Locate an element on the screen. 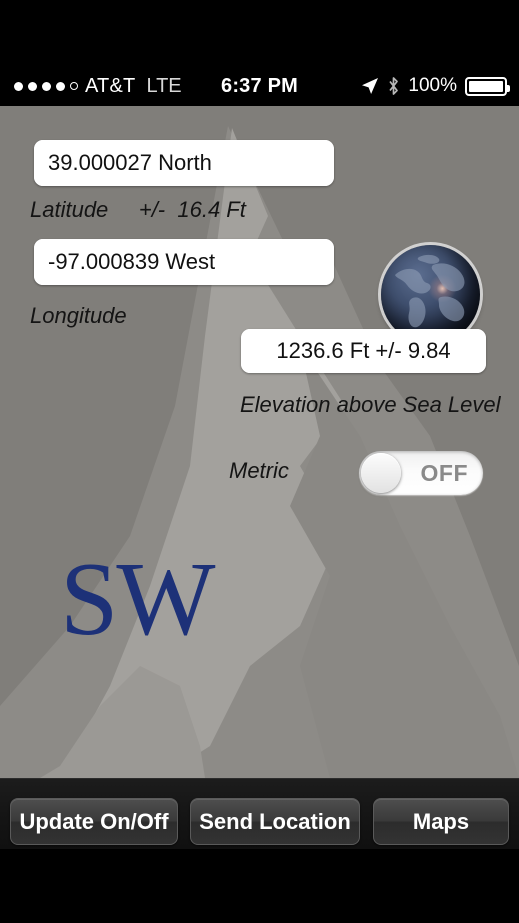 The height and width of the screenshot is (923, 519). bottom-toolbar: Update On/Off Send Location Maps is located at coordinates (259, 813).